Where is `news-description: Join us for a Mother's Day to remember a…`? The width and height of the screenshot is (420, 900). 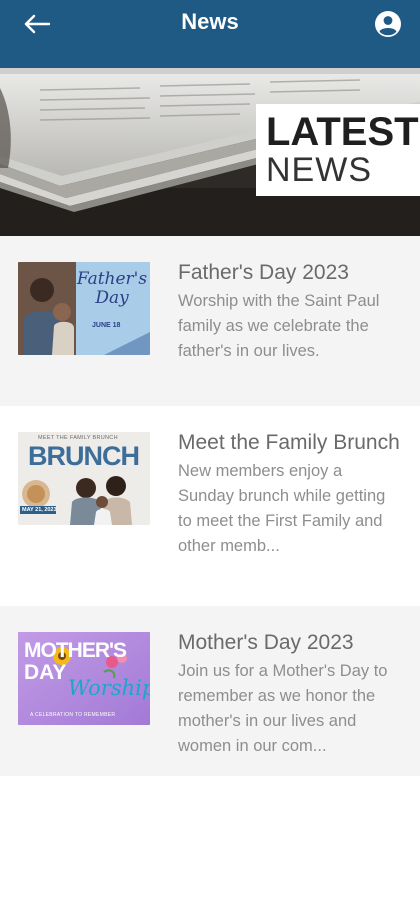
news-description: Join us for a Mother's Day to remember a… is located at coordinates (283, 708).